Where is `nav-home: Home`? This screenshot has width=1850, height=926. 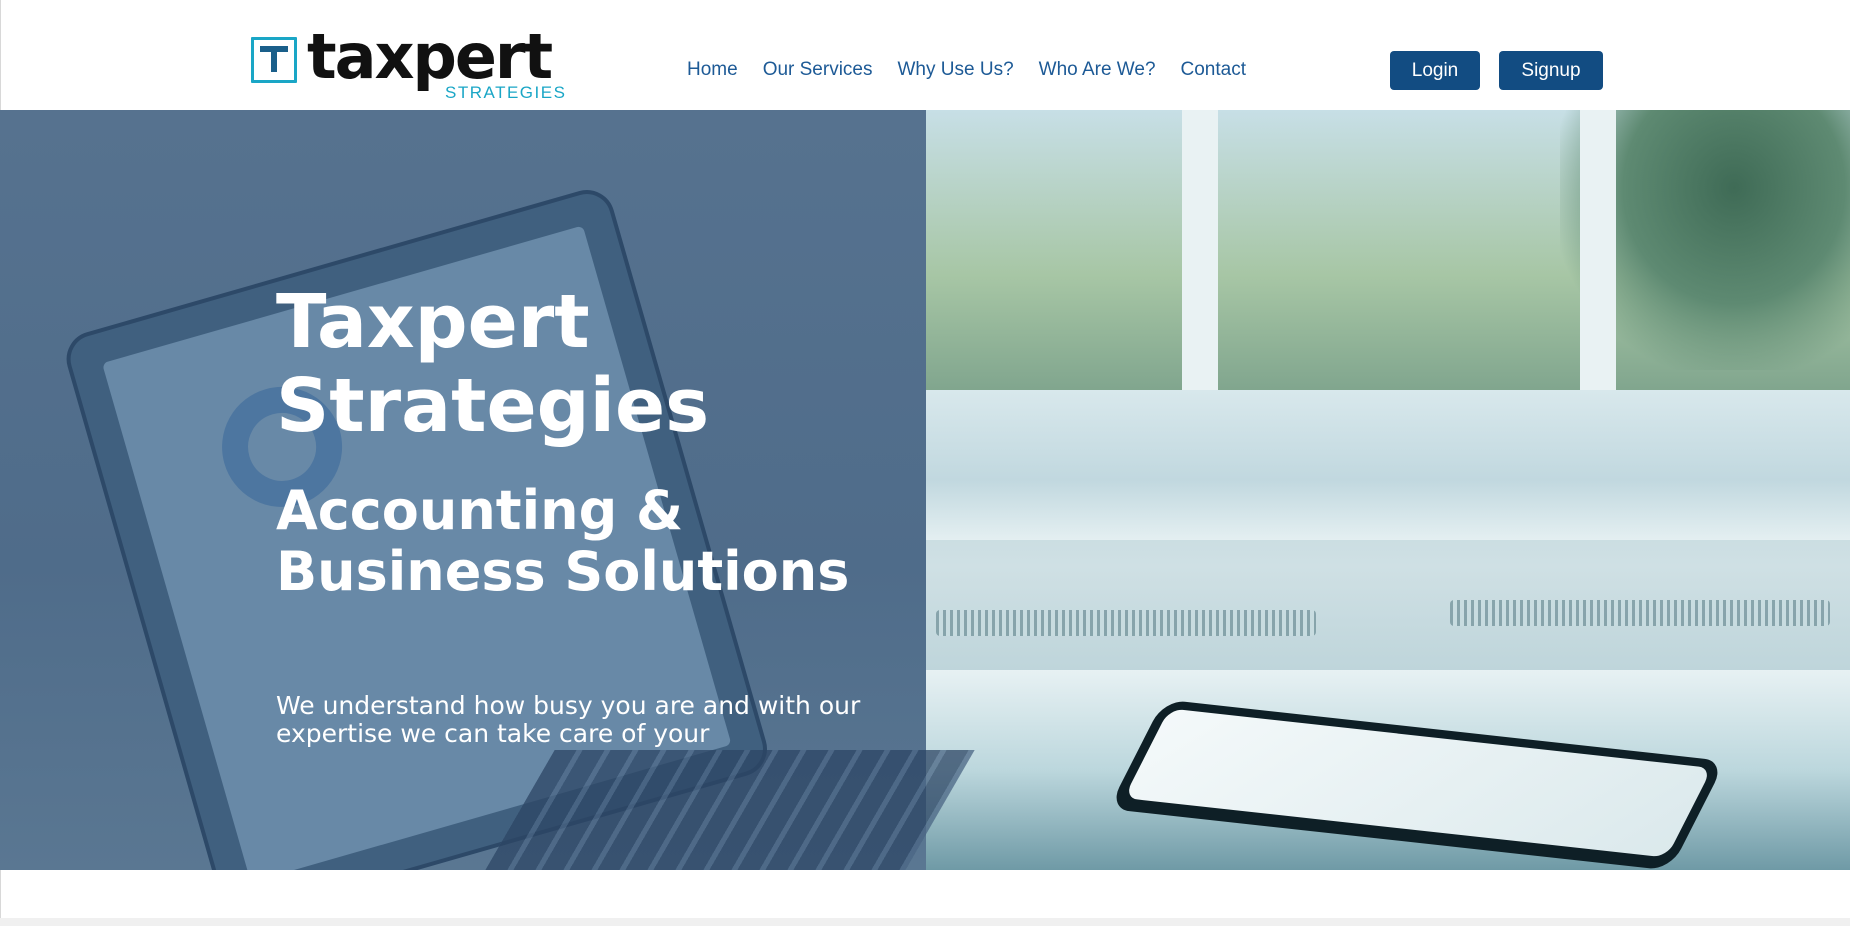 nav-home: Home is located at coordinates (712, 70).